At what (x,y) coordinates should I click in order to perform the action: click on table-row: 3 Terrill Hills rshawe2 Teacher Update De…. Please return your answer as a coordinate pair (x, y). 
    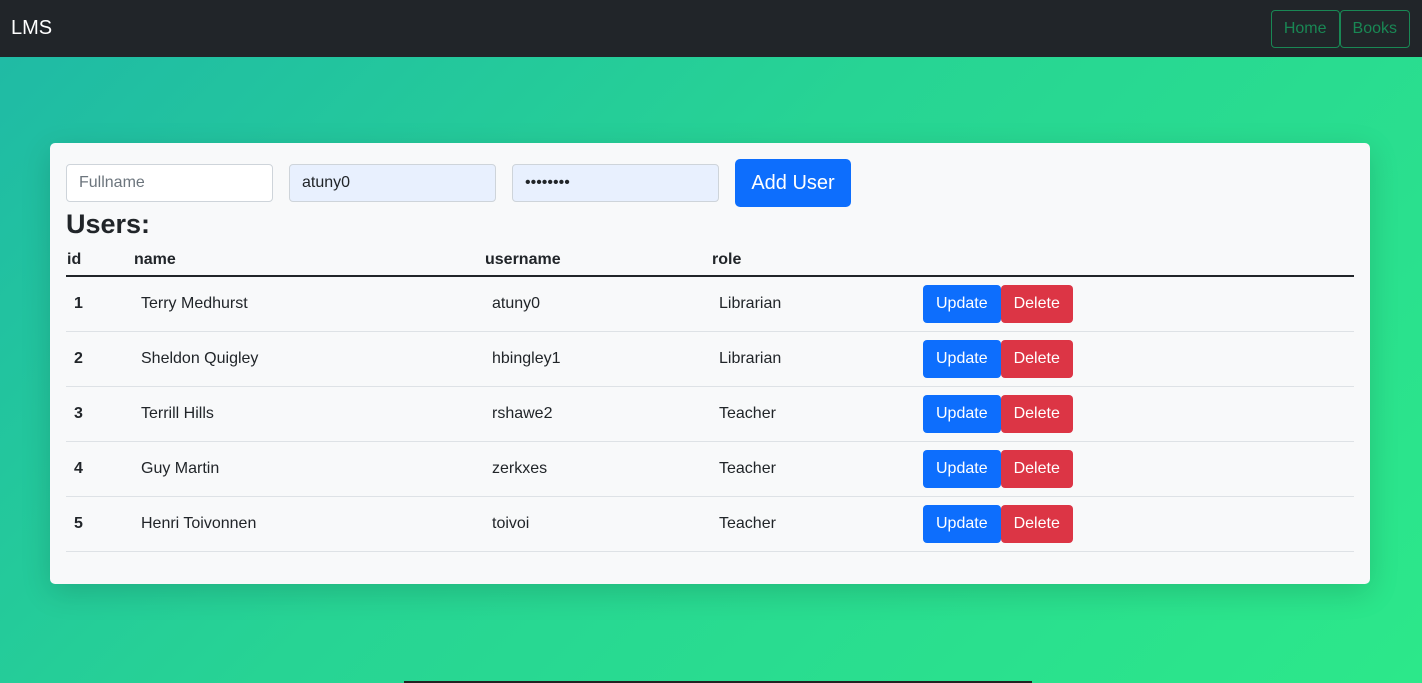
    Looking at the image, I should click on (710, 414).